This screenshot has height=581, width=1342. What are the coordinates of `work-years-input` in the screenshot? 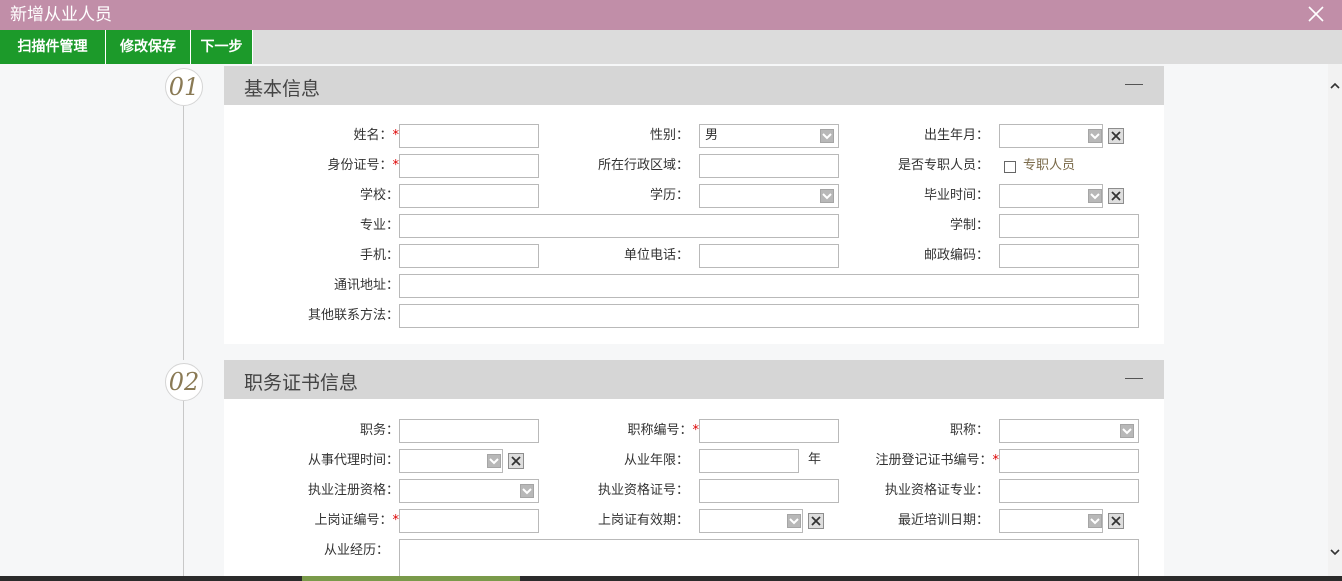 It's located at (749, 461).